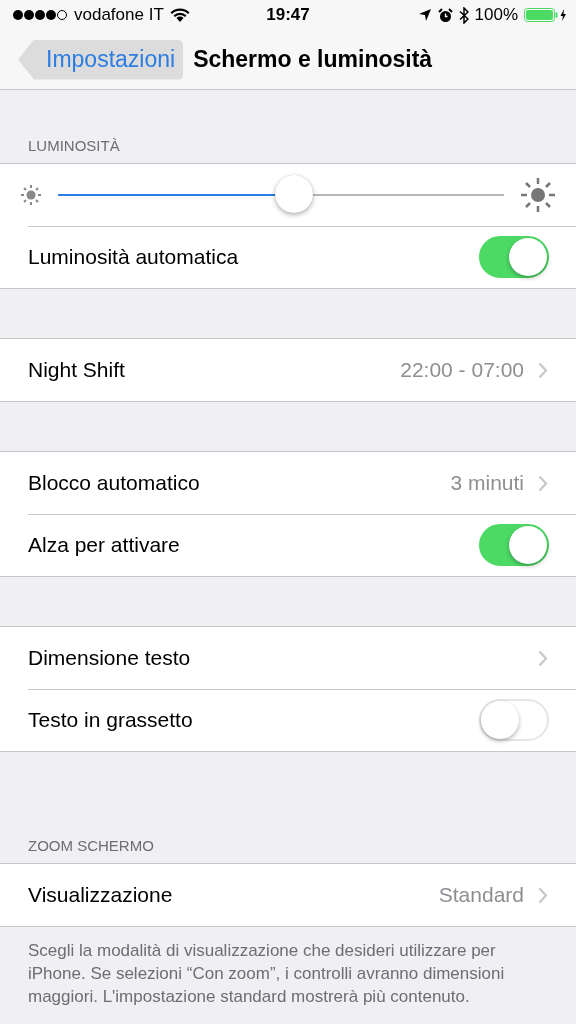 This screenshot has width=576, height=1024. What do you see at coordinates (111, 720) in the screenshot?
I see `setting-label: Testo in grassetto` at bounding box center [111, 720].